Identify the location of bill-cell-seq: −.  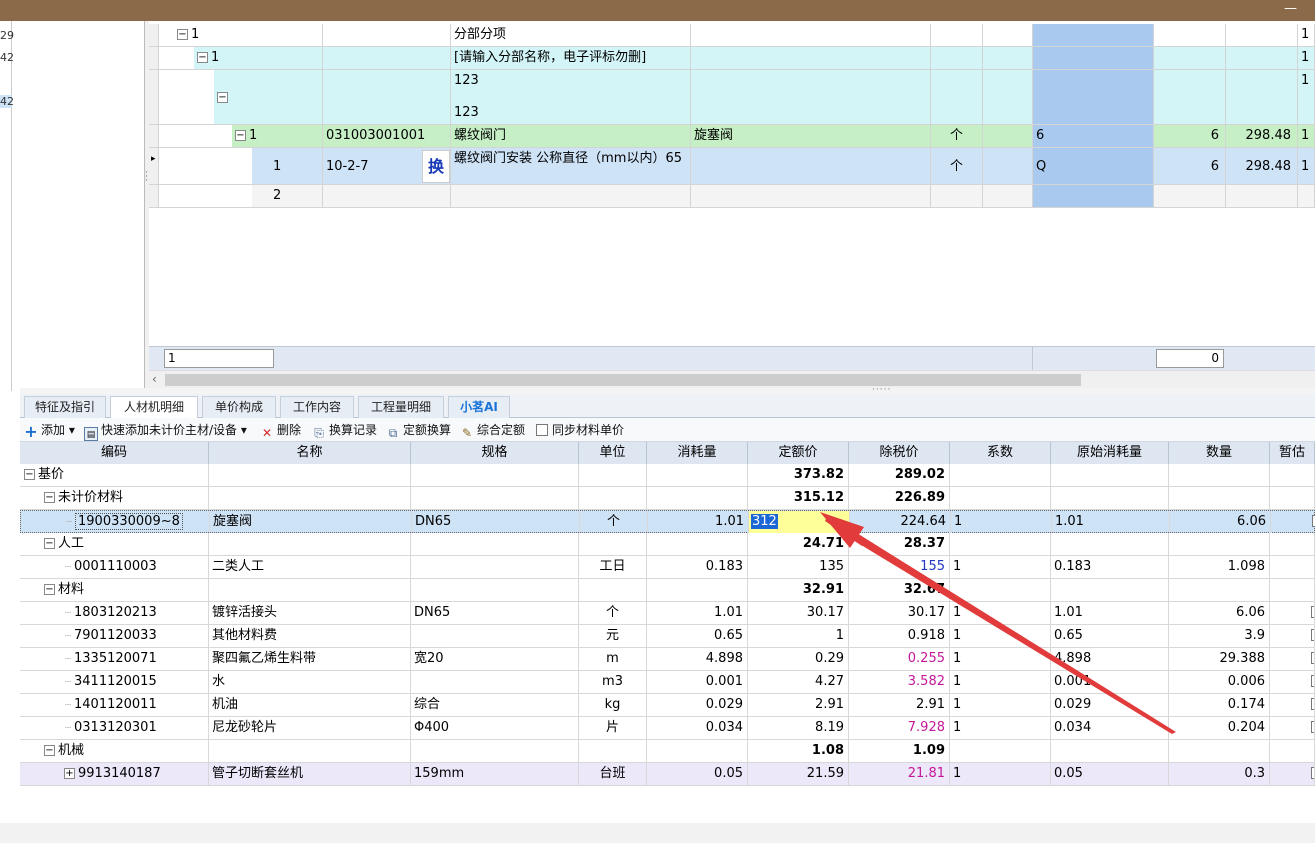
(268, 97).